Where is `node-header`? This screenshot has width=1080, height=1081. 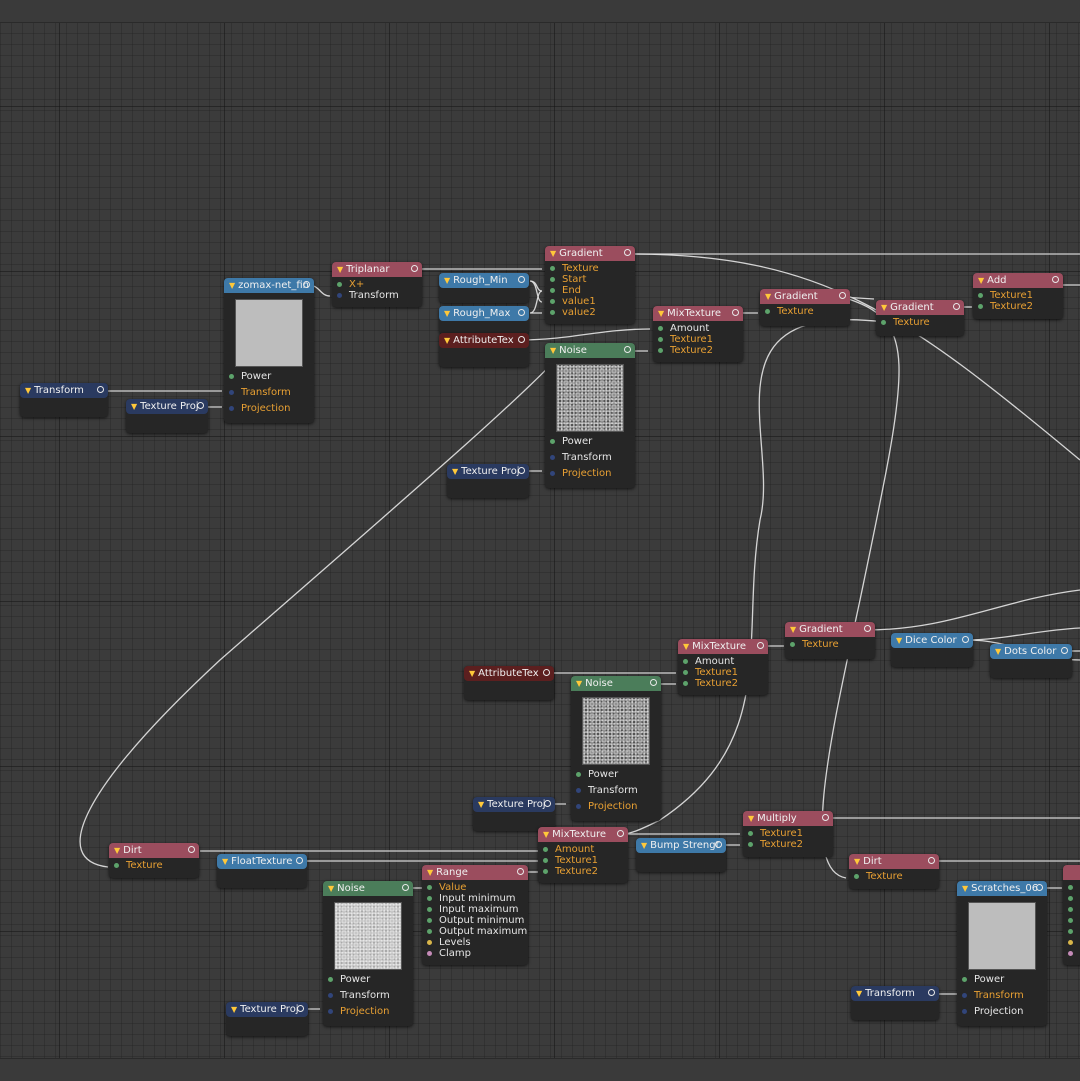 node-header is located at coordinates (1071, 872).